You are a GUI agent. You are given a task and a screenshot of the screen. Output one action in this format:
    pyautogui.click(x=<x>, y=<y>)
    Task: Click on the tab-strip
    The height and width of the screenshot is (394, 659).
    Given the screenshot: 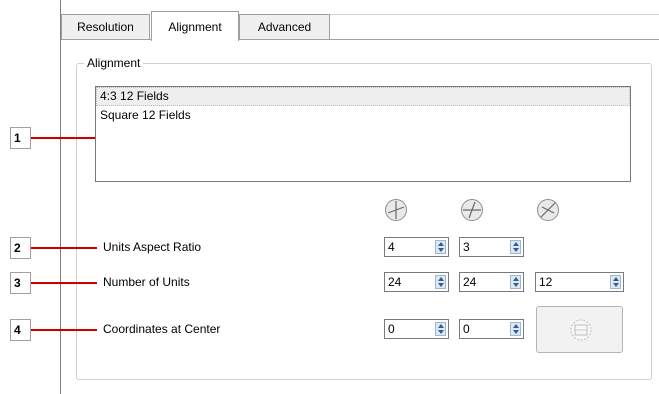 What is the action you would take?
    pyautogui.click(x=494, y=27)
    